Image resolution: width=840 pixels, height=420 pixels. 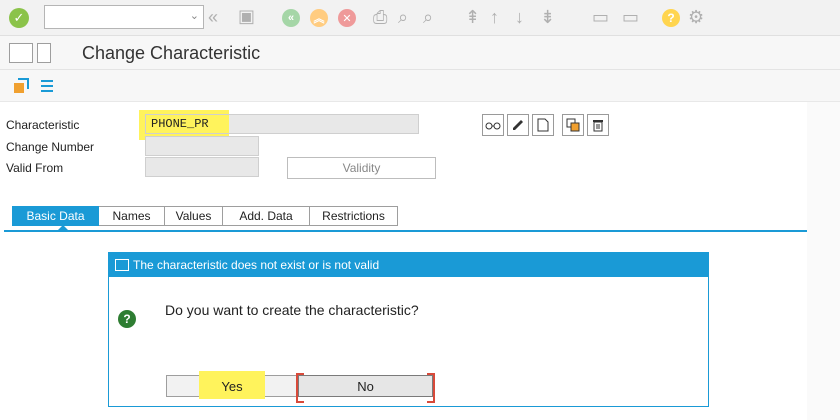 What do you see at coordinates (202, 146) in the screenshot?
I see `change-number-input` at bounding box center [202, 146].